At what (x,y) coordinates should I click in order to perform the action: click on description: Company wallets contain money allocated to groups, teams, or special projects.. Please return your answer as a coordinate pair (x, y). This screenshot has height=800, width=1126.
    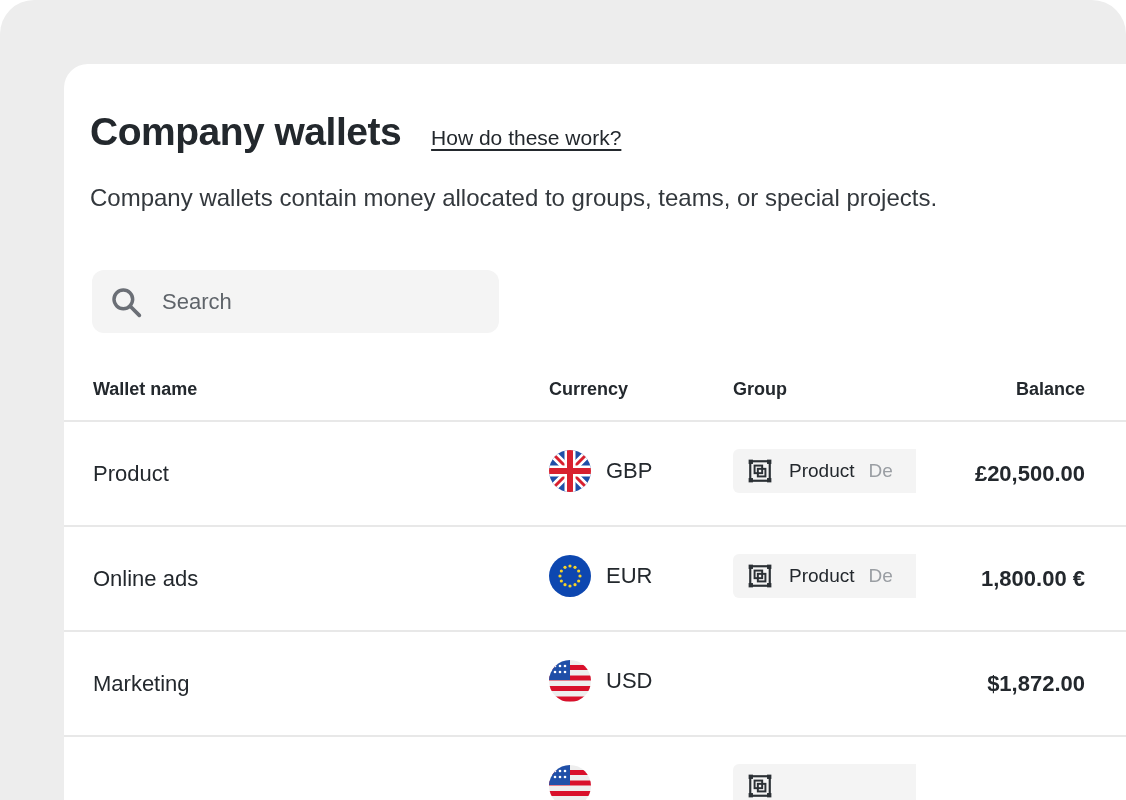
    Looking at the image, I should click on (514, 198).